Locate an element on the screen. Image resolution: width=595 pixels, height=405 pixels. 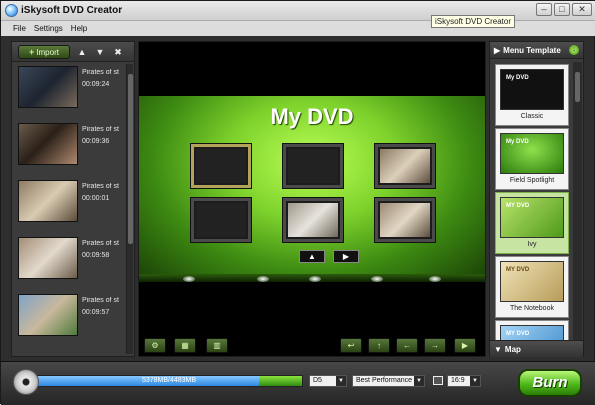
list-item: Pirates of st 00:09:57 is located at coordinates (71, 322).